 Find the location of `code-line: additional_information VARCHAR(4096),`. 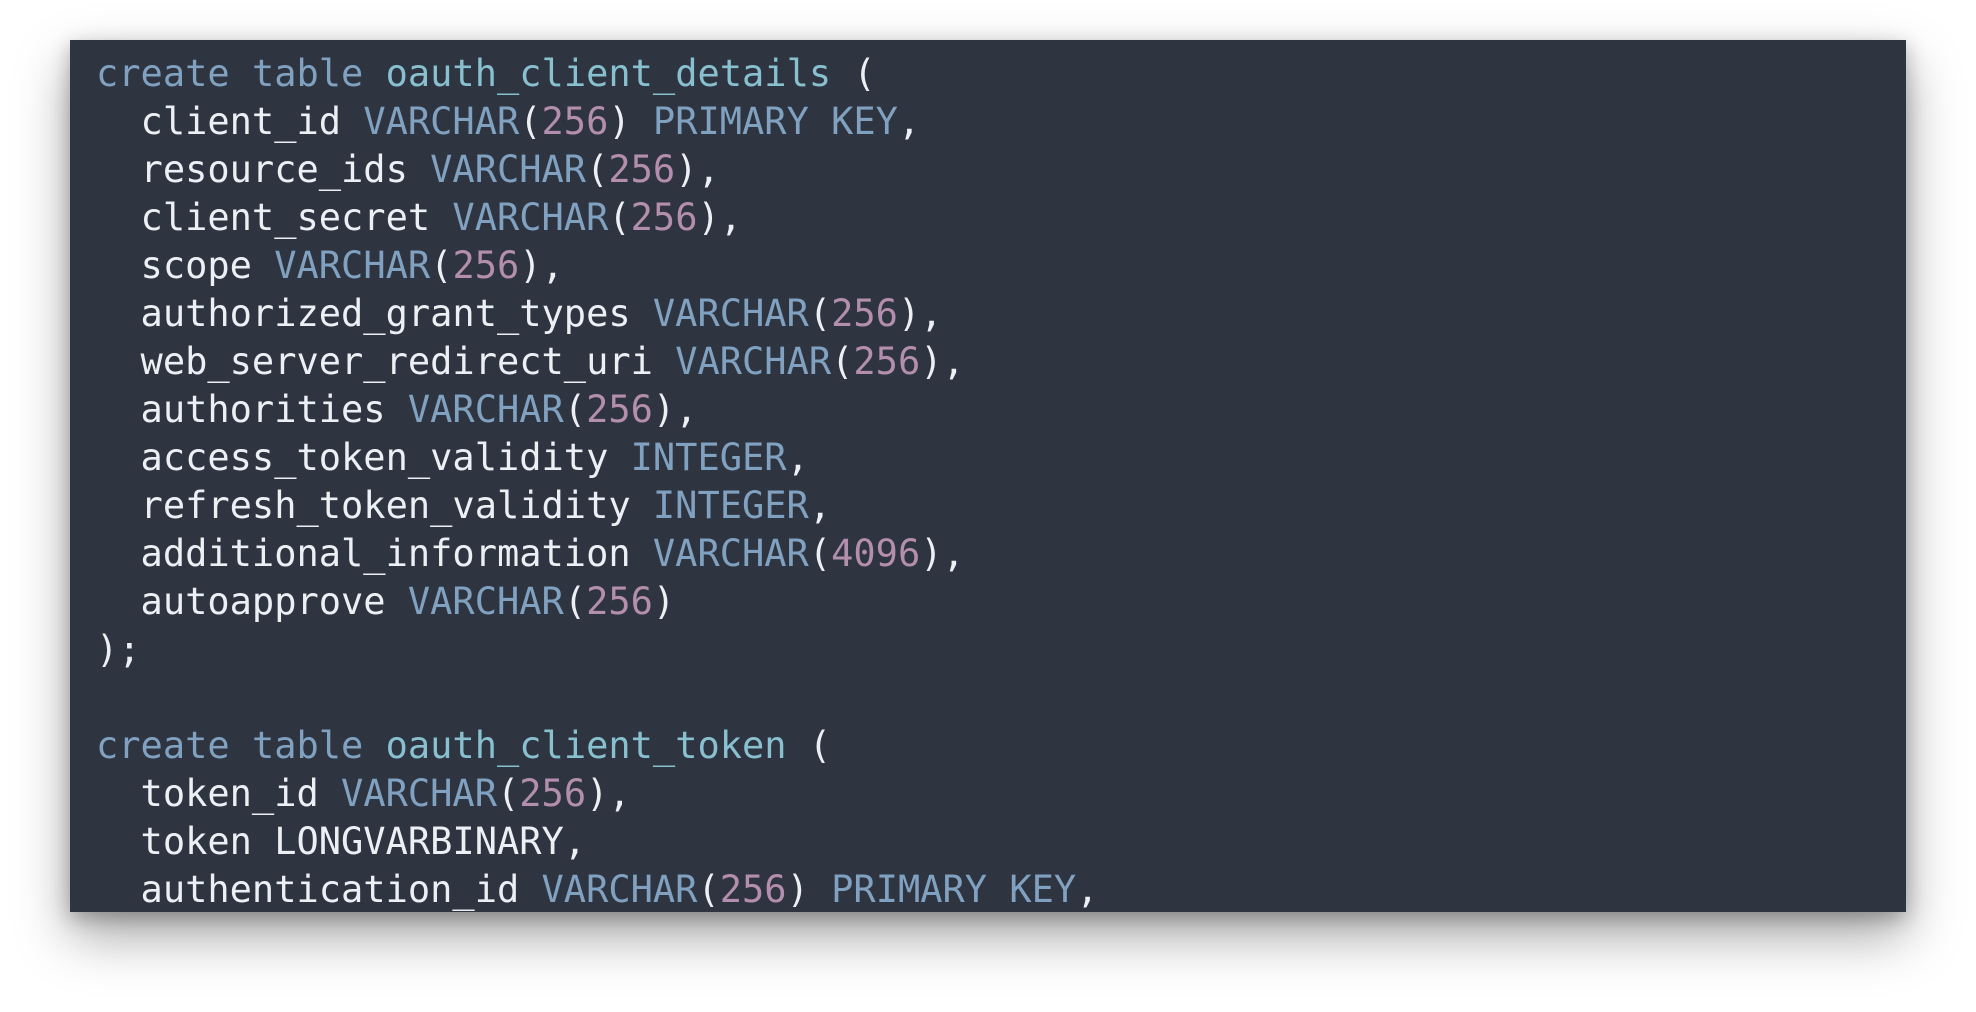

code-line: additional_information VARCHAR(4096), is located at coordinates (597, 554).